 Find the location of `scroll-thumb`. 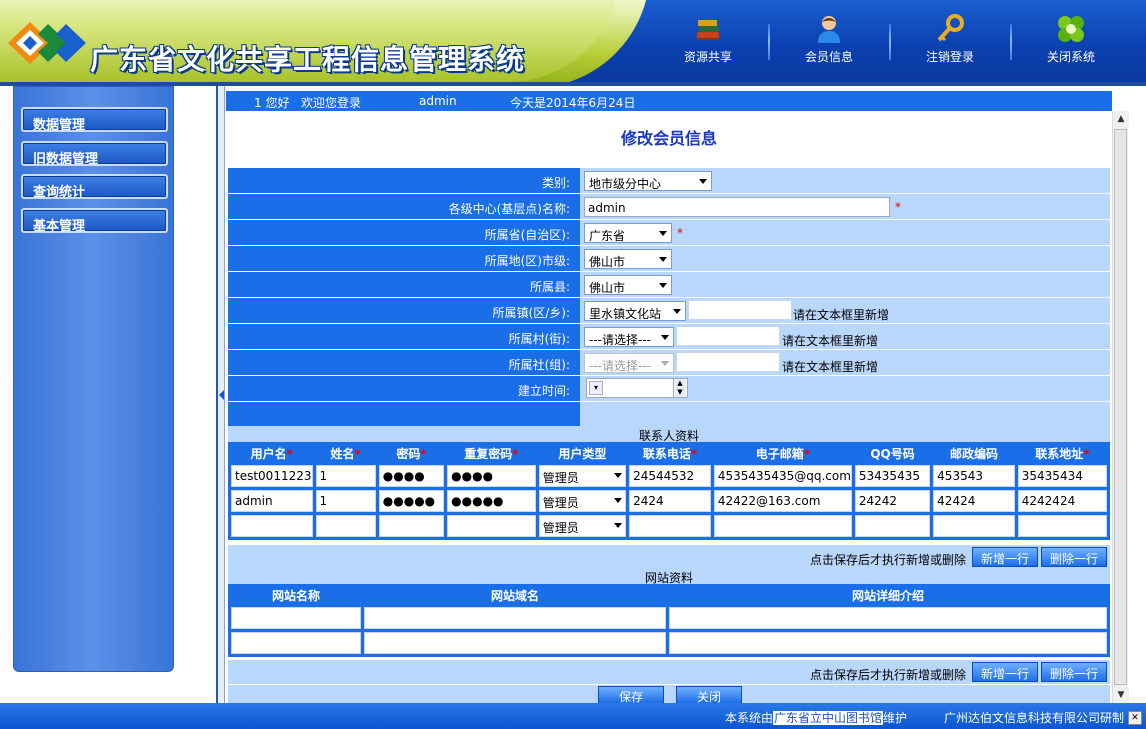

scroll-thumb is located at coordinates (1120, 407).